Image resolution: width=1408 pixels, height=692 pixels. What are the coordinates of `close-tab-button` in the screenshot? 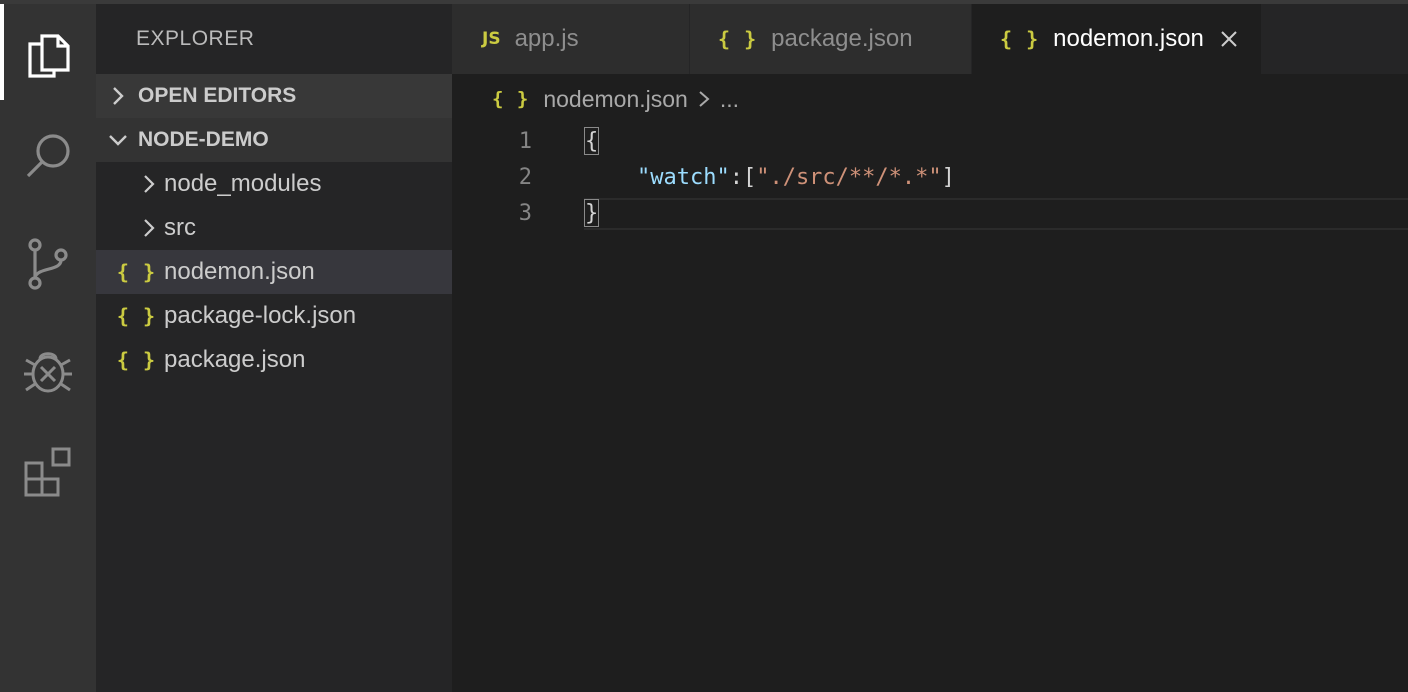 It's located at (1229, 39).